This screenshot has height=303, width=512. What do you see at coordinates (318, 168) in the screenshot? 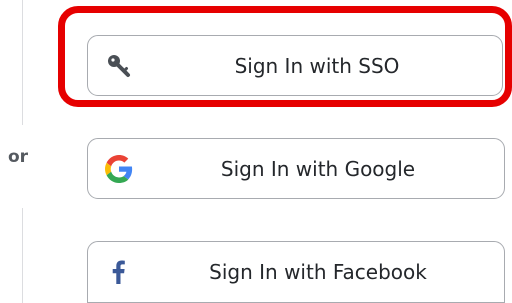
I see `sign-in-google-label: Sign In with Google` at bounding box center [318, 168].